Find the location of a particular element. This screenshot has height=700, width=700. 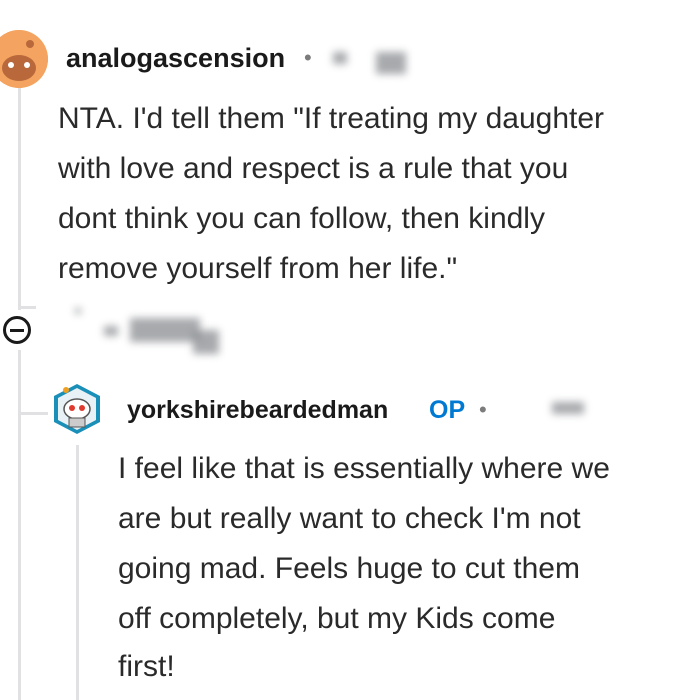

thread-line-reply-curve is located at coordinates (33, 413).